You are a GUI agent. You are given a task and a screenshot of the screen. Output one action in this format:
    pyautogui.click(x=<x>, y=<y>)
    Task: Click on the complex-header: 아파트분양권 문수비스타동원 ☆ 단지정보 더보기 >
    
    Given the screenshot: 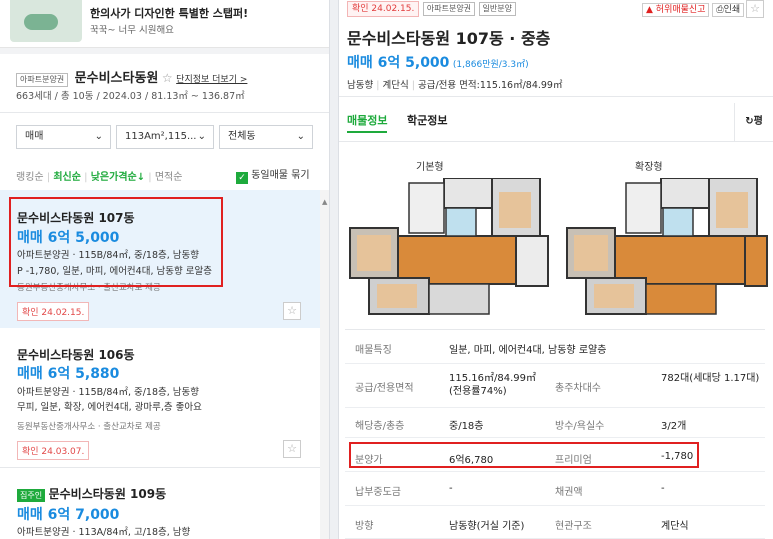 What is the action you would take?
    pyautogui.click(x=131, y=77)
    